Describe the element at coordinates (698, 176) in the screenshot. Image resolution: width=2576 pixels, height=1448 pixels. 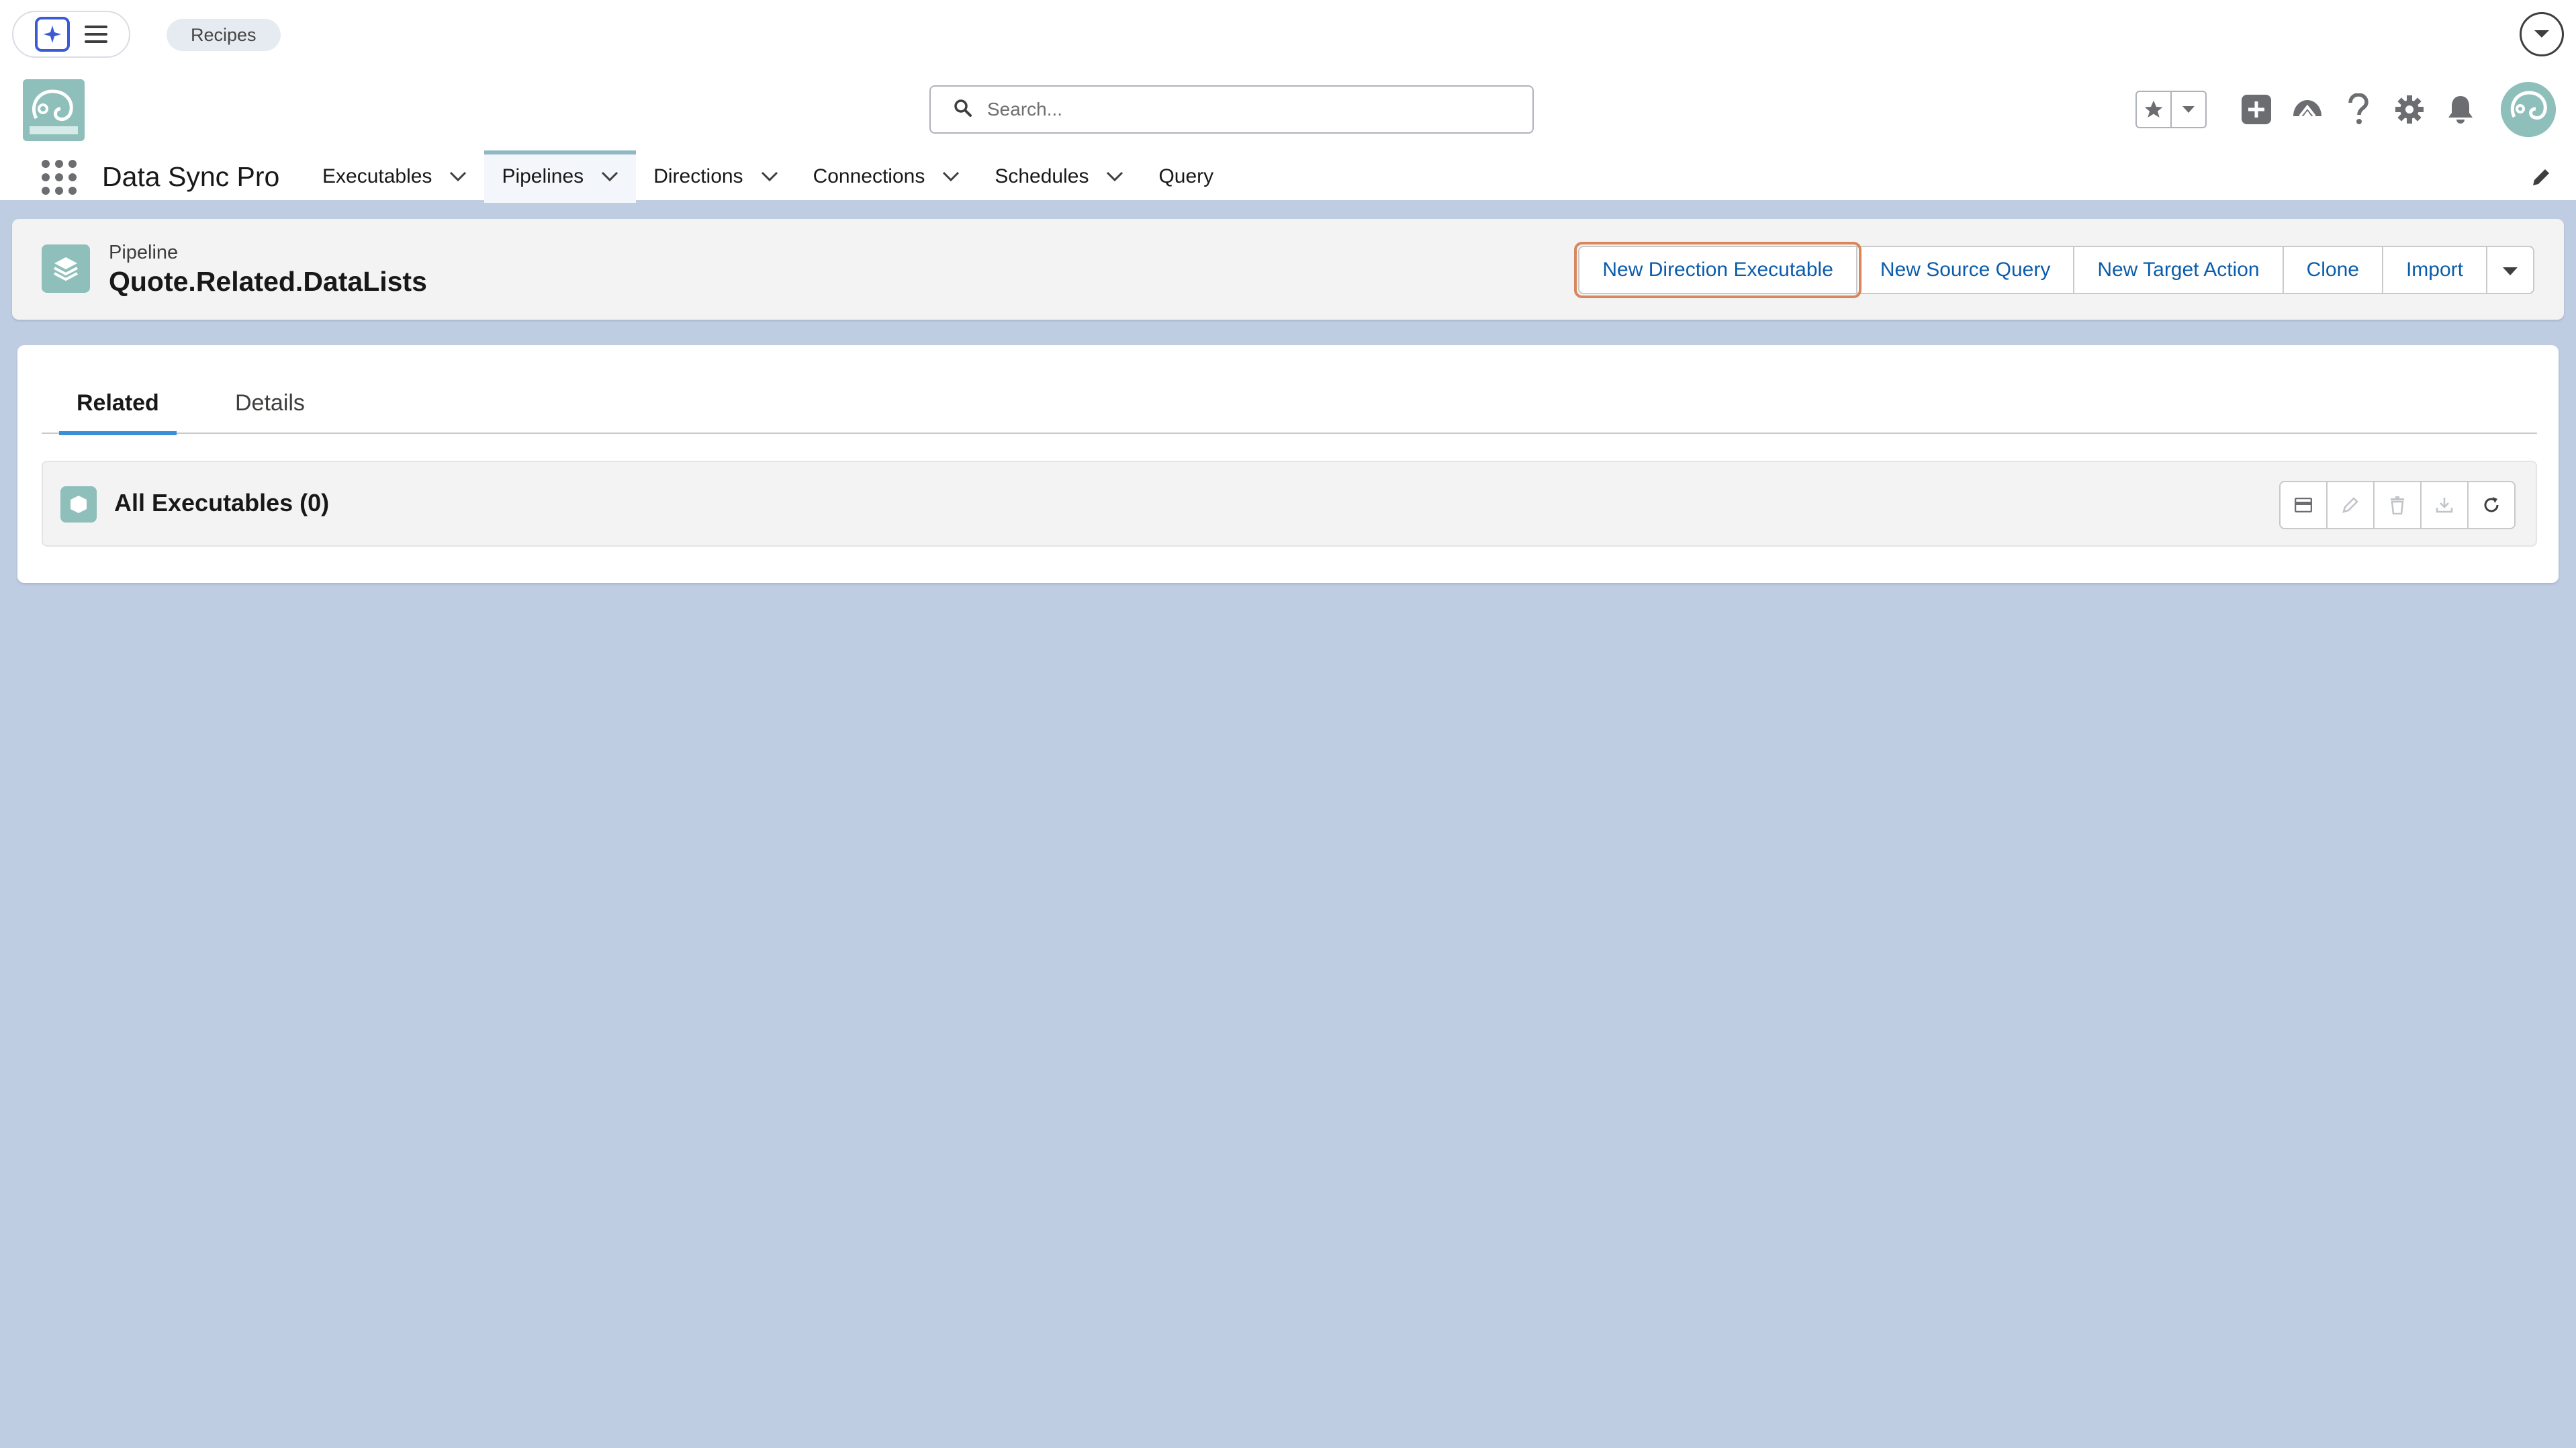
I see `nav-item-label: Directions` at that location.